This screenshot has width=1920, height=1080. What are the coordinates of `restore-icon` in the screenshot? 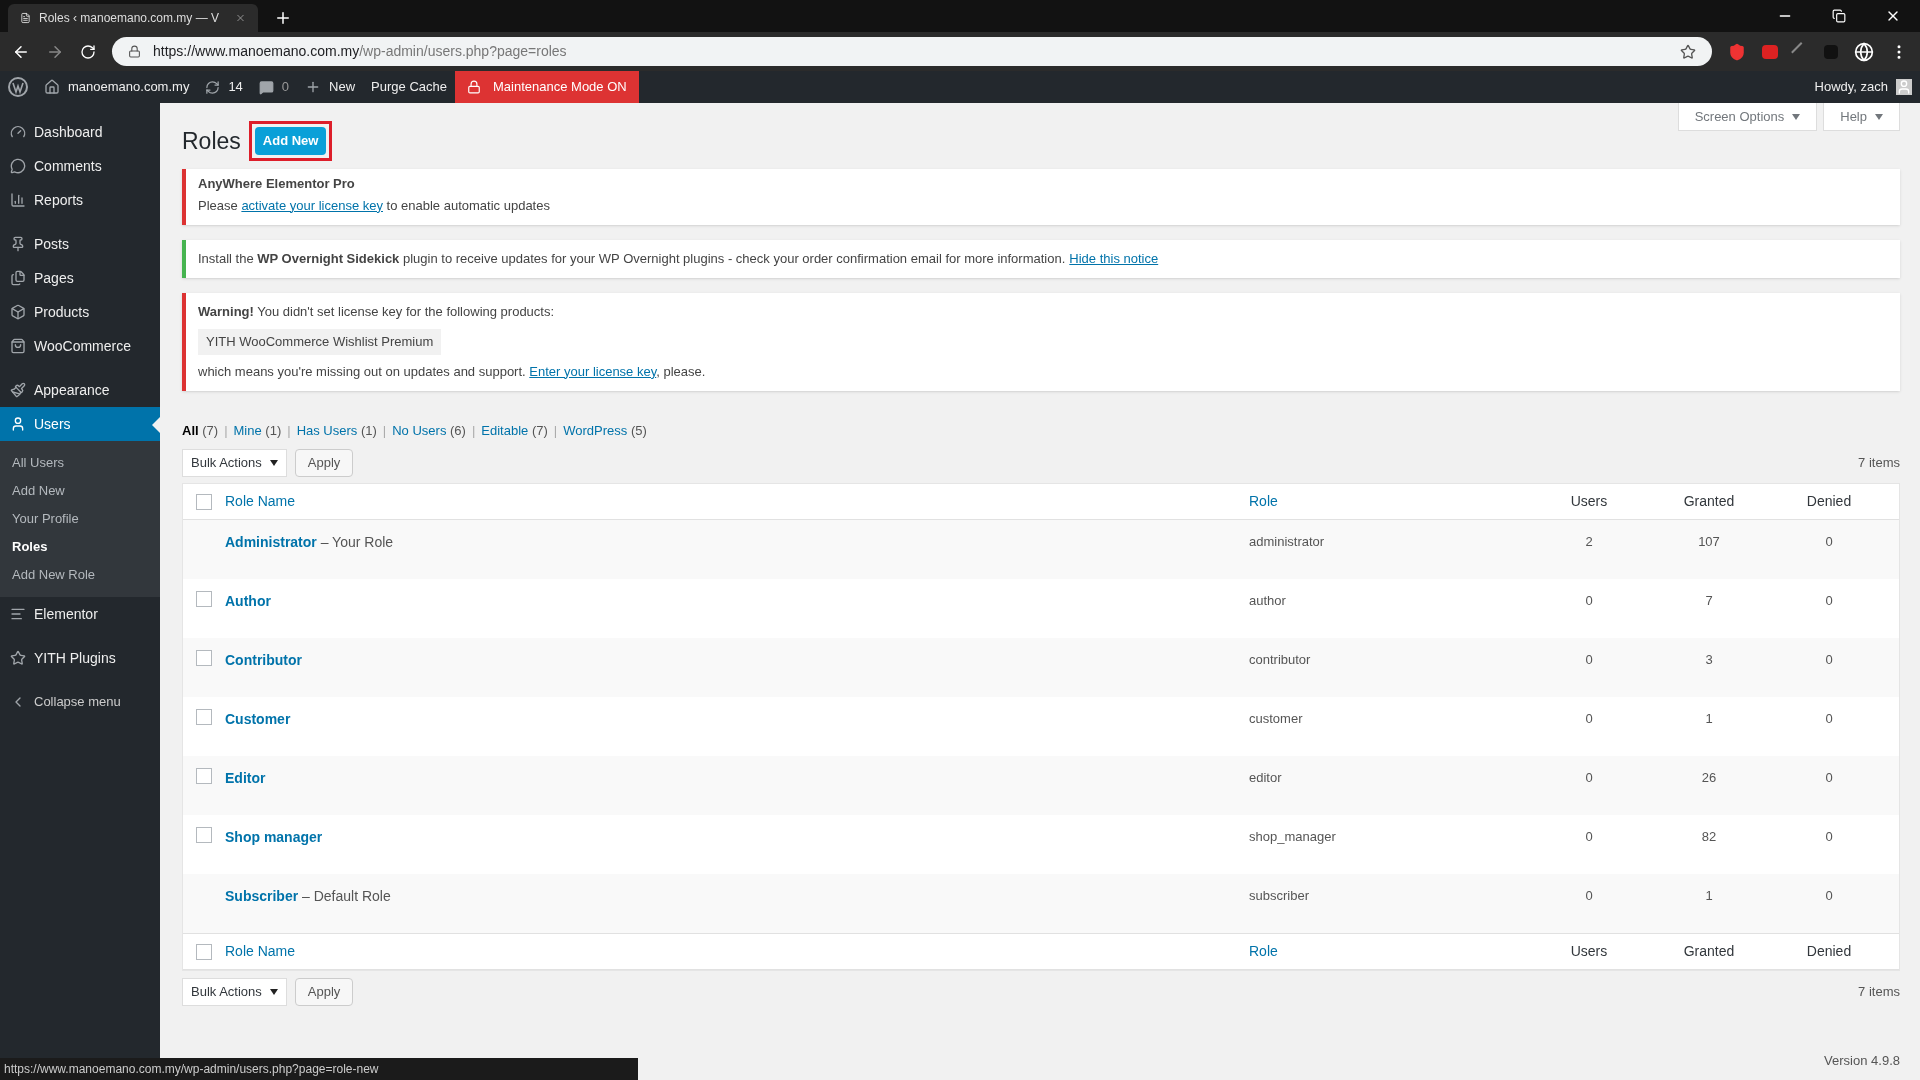 It's located at (1839, 16).